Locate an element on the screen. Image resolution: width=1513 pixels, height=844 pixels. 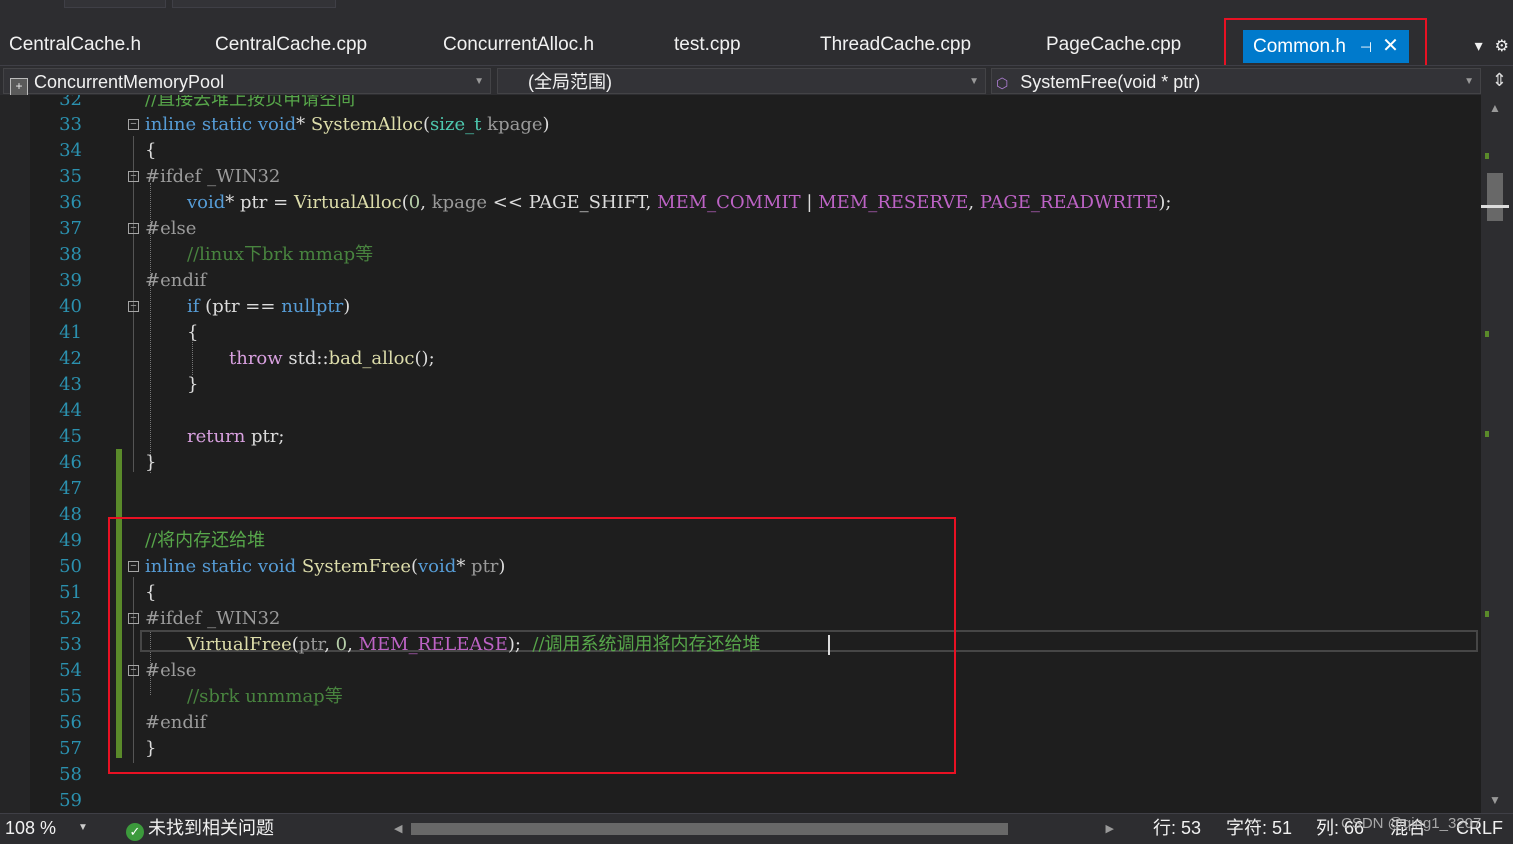
line-number: 53 is located at coordinates (70, 644).